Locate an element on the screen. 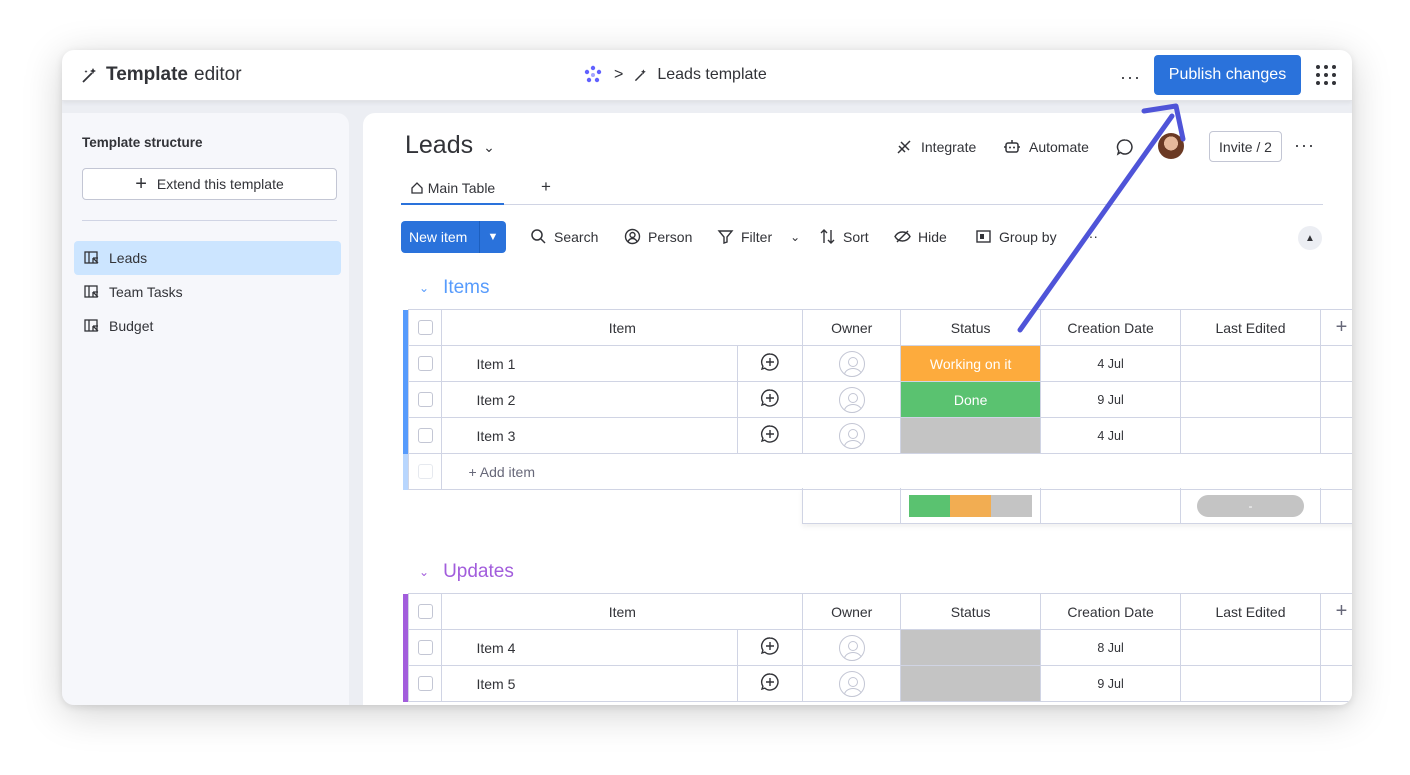  hide-button: Hide is located at coordinates (920, 236).